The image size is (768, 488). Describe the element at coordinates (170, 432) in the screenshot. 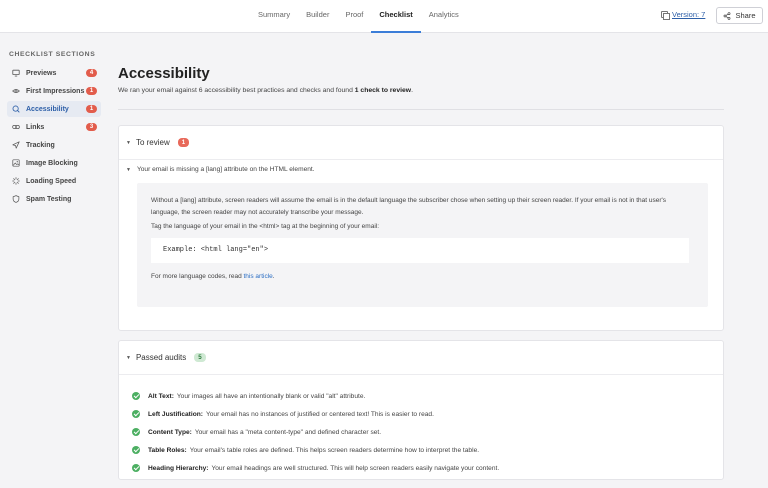

I see `audit-name: Content Type:` at that location.